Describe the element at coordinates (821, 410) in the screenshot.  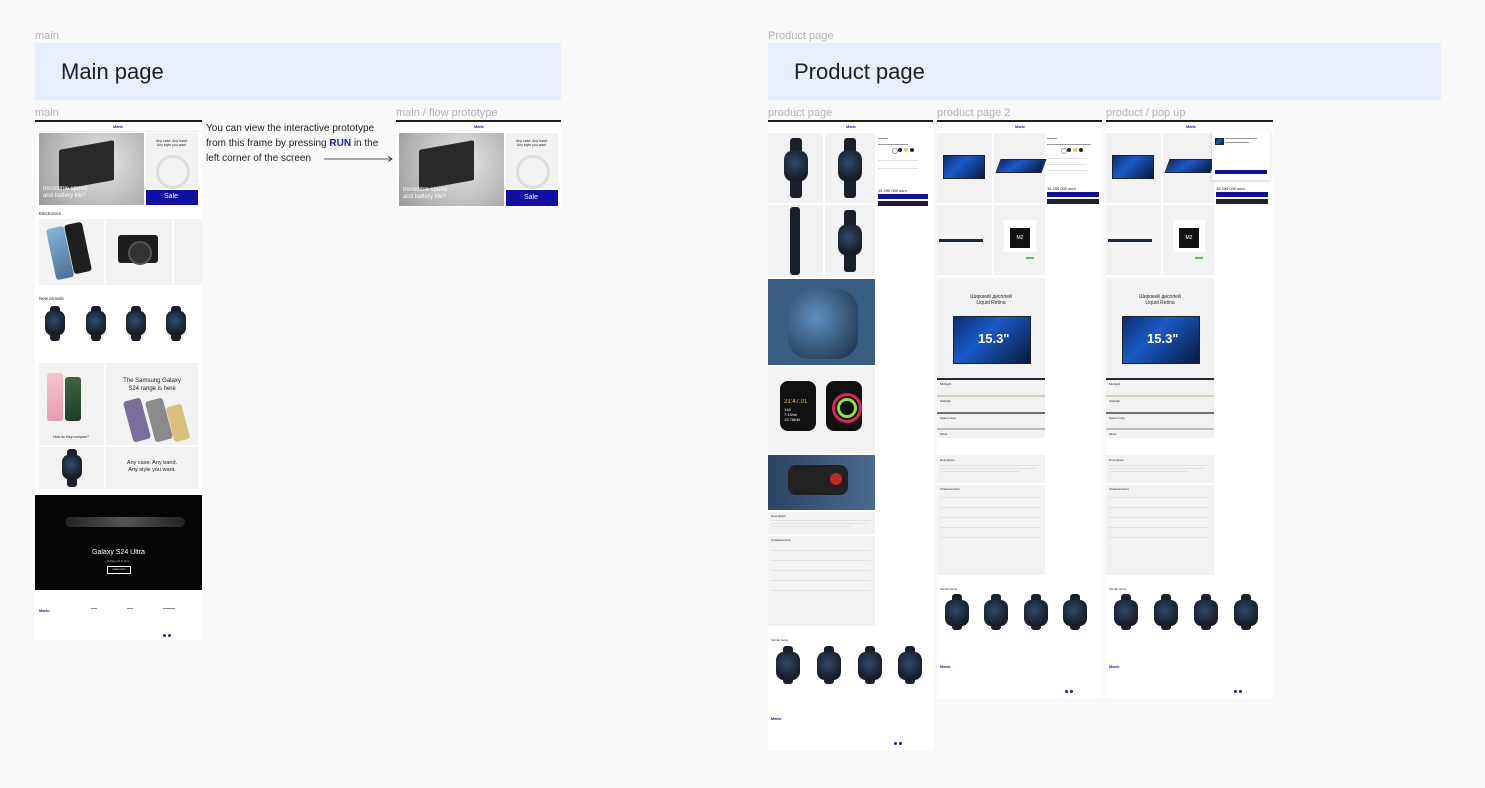
I see `gallery-image-6: 21:47.01 148 7:13/ml 13.78KM` at that location.